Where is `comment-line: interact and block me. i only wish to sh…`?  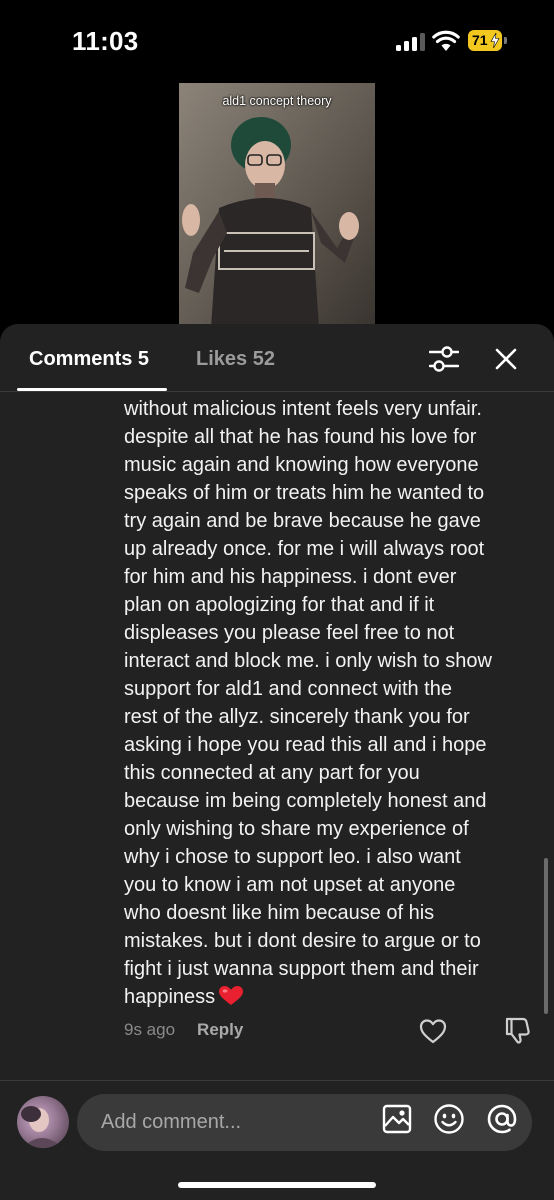
comment-line: interact and block me. i only wish to sh… is located at coordinates (308, 661).